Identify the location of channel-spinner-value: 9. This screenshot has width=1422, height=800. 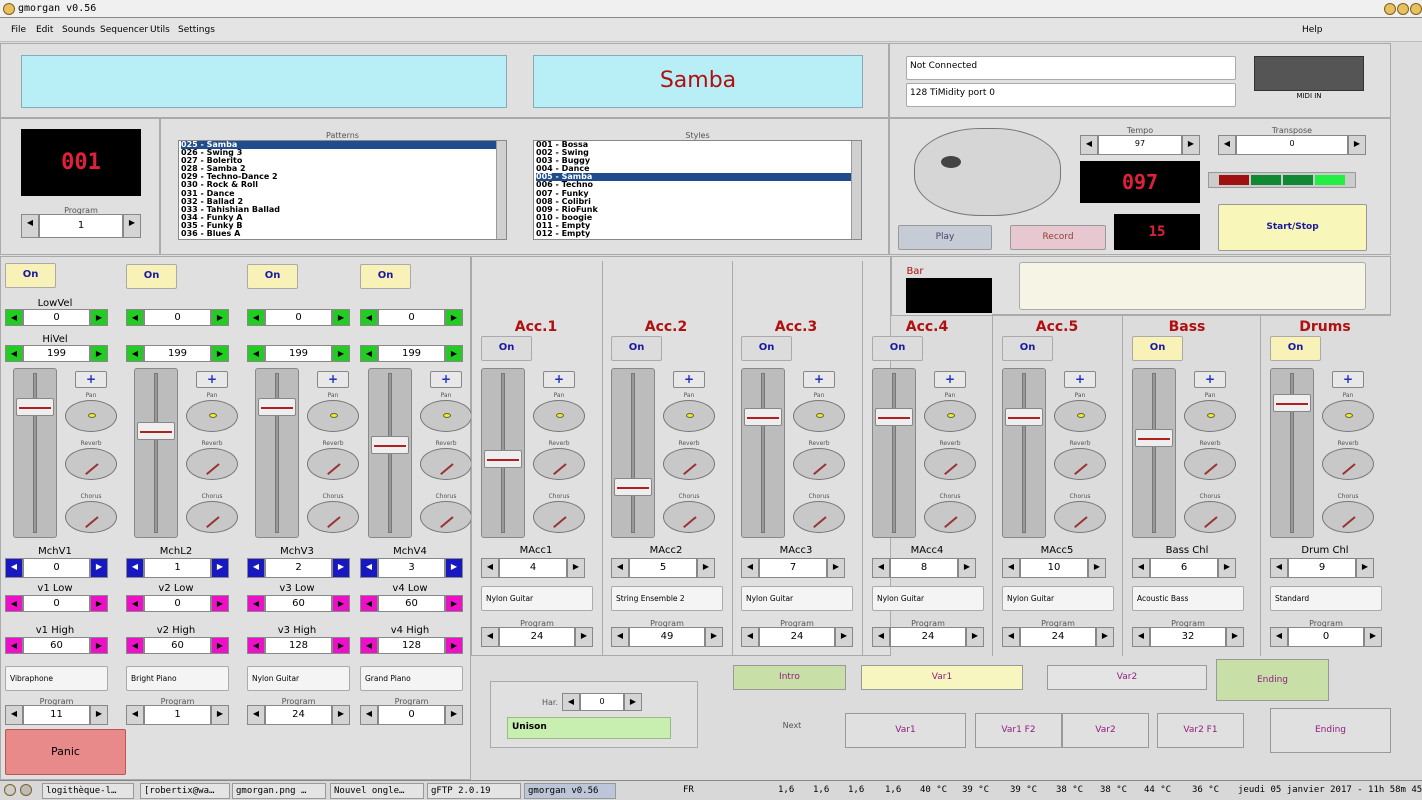
(1322, 568).